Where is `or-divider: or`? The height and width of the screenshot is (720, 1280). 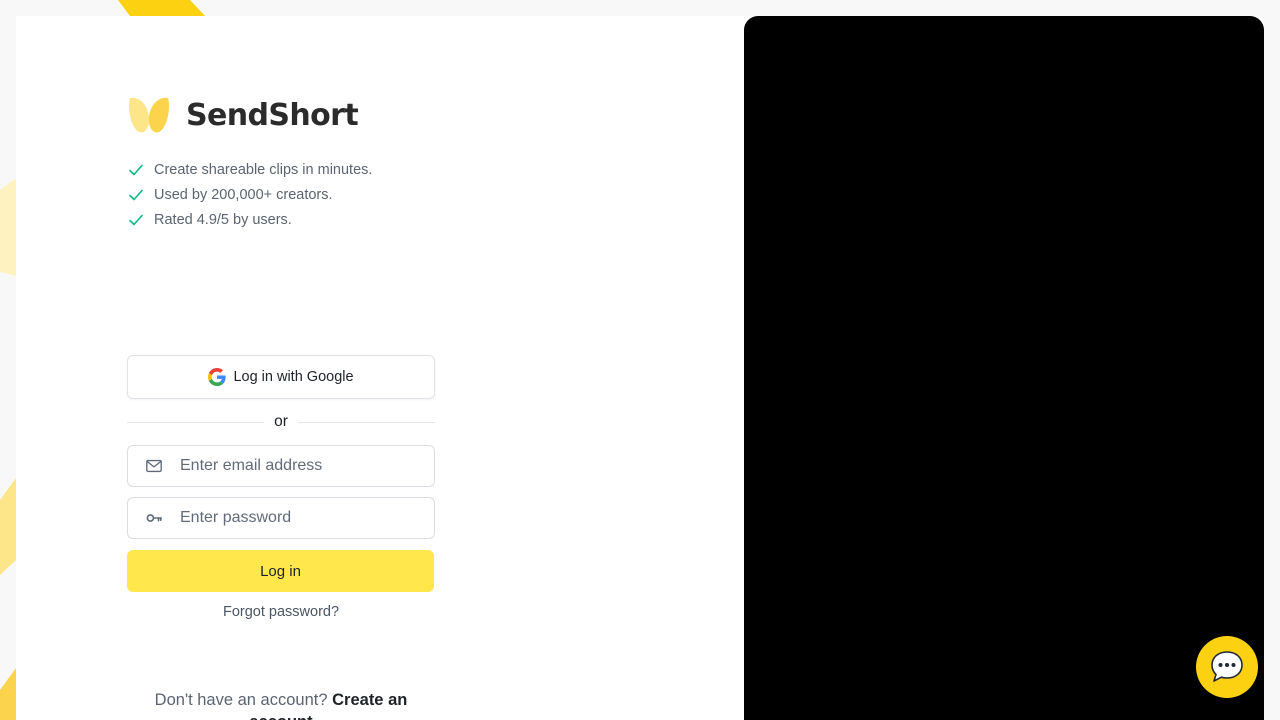
or-divider: or is located at coordinates (281, 422).